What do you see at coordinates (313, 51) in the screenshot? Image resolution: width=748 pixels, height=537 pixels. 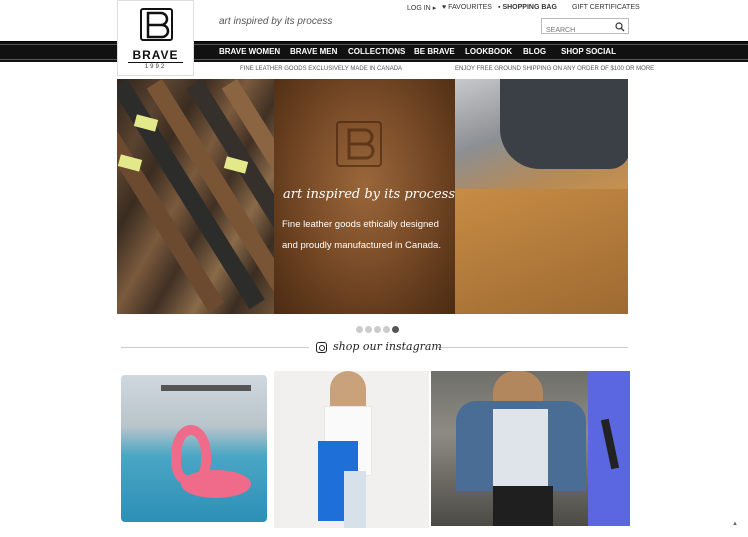 I see `nav-brave-men: BRAVE MEN` at bounding box center [313, 51].